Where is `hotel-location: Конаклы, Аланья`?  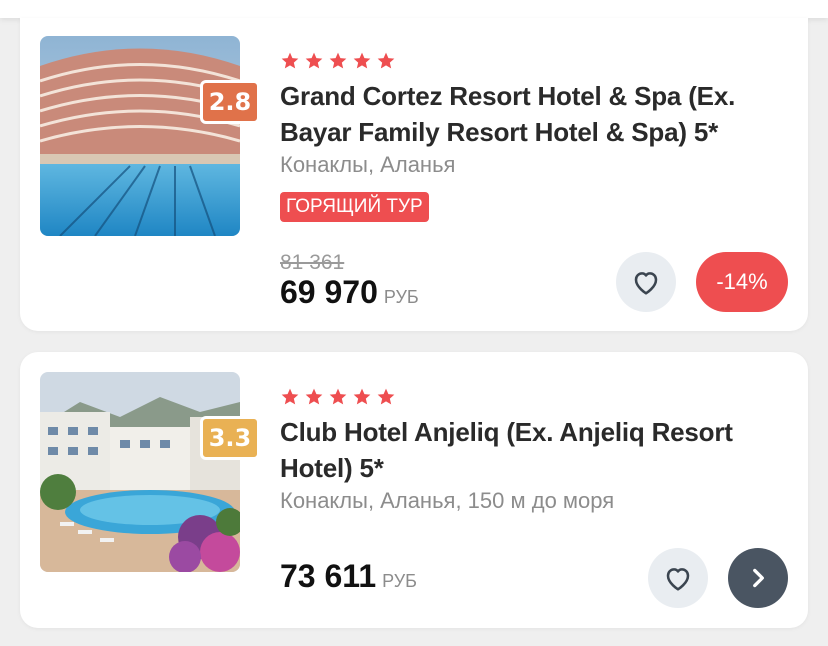
hotel-location: Конаклы, Аланья is located at coordinates (368, 164).